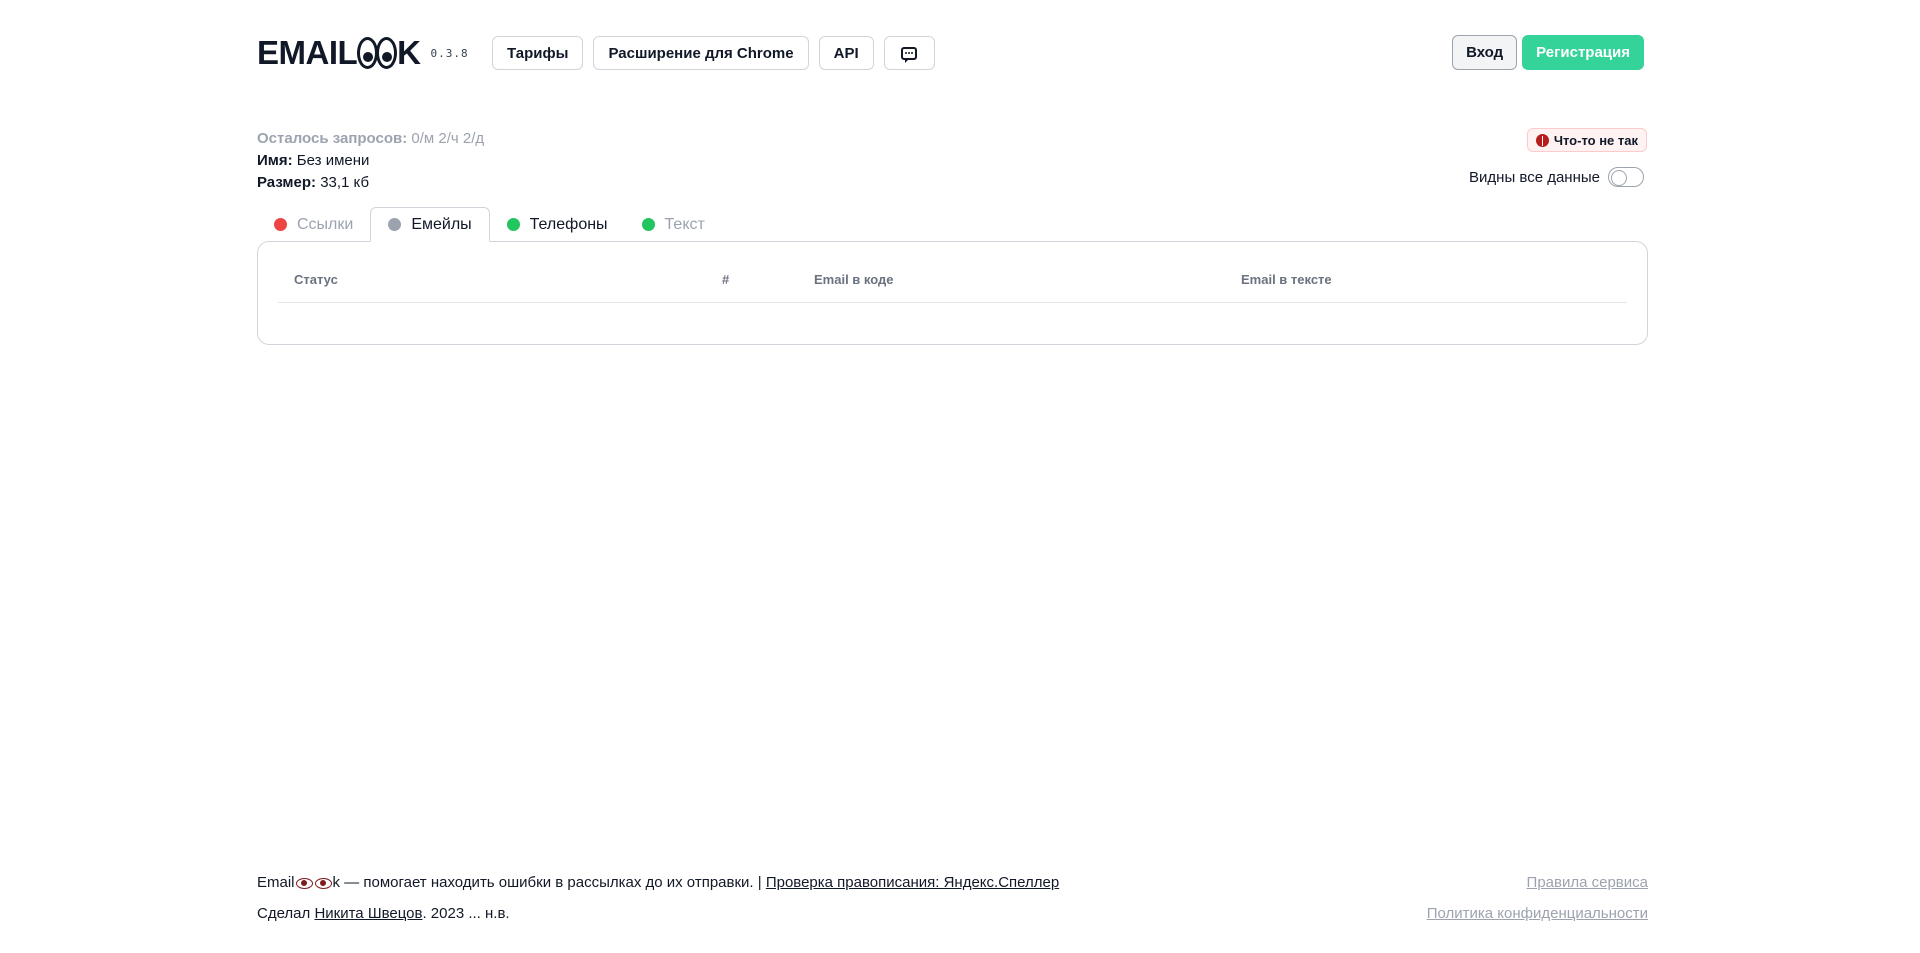  I want to click on tab-label: Ссылки, so click(325, 224).